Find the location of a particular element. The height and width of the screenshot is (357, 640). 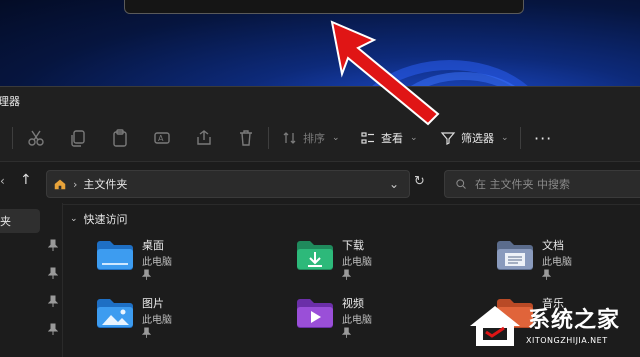

downloads-folder-icon is located at coordinates (315, 255).